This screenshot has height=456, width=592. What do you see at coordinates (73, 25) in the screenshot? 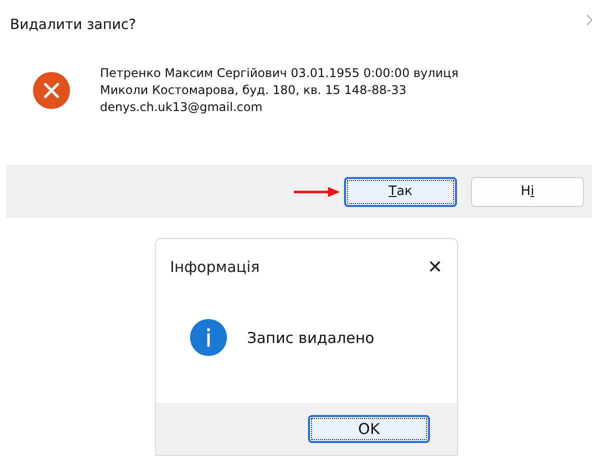
I see `dialog-title: Видалити запис?` at bounding box center [73, 25].